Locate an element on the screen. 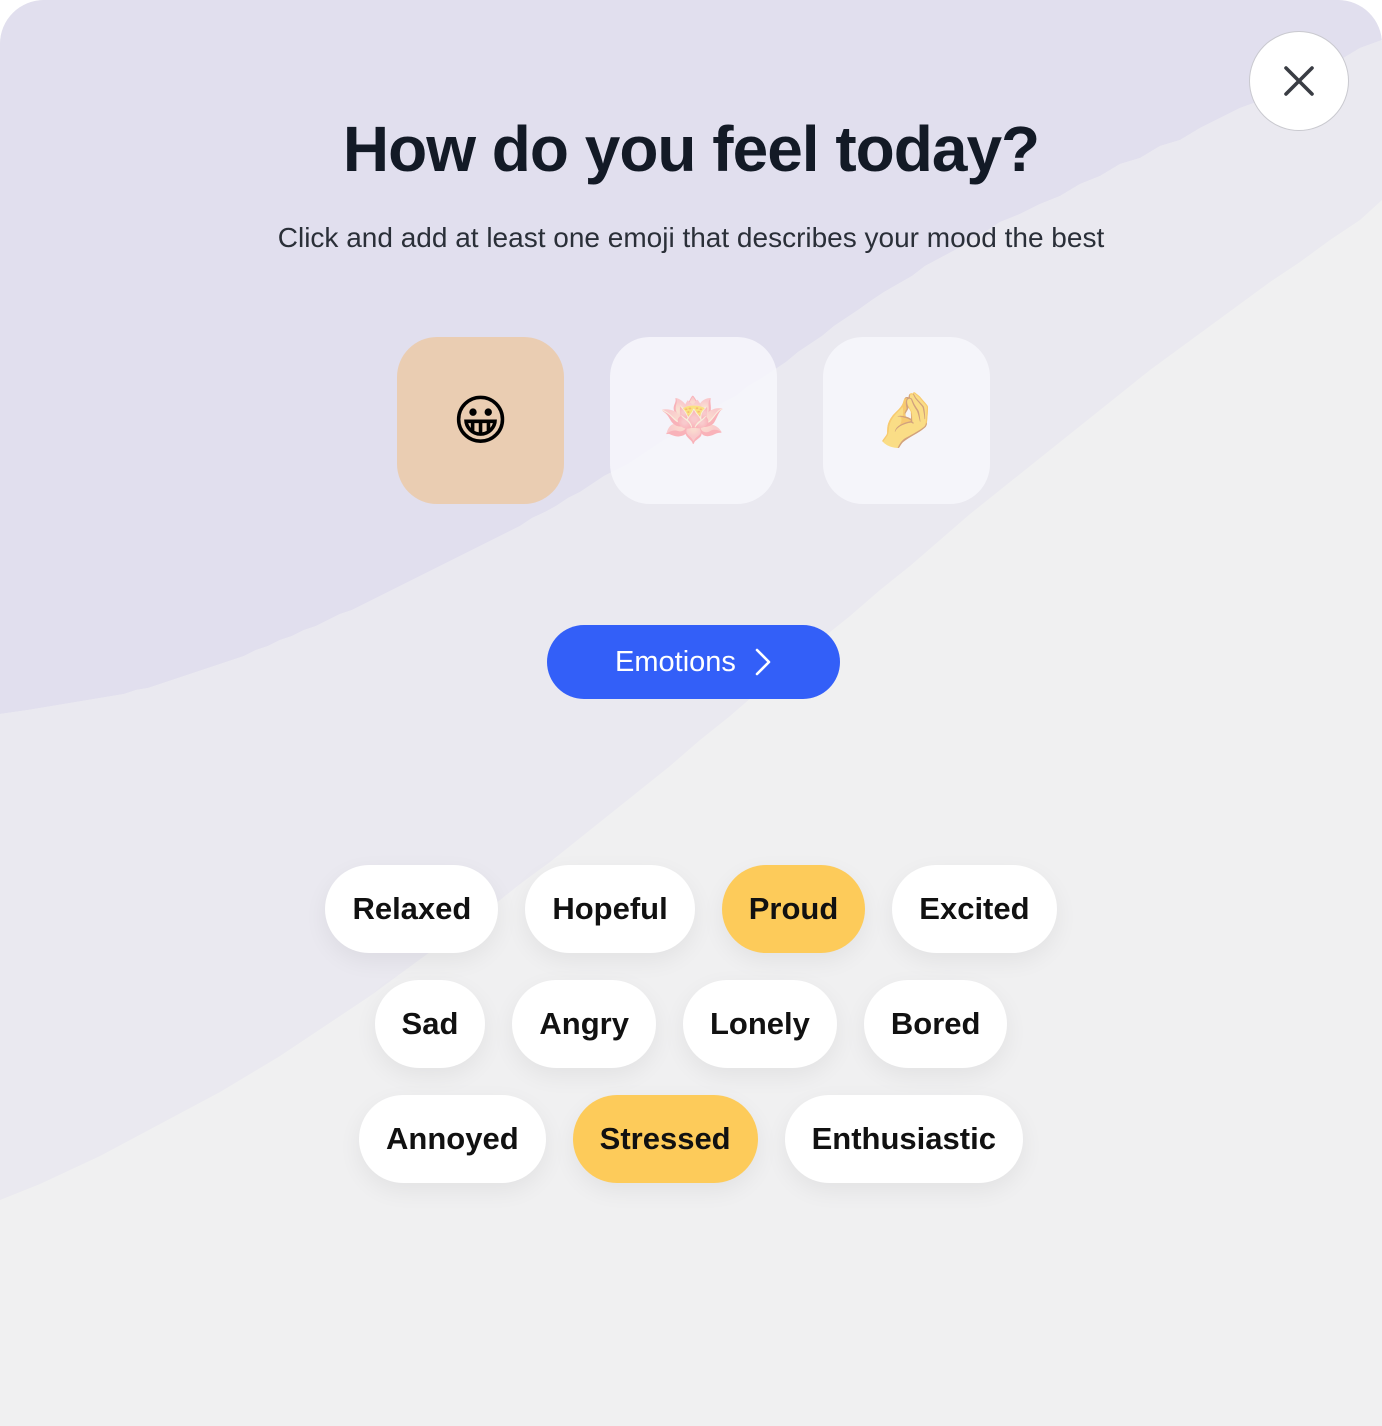 This screenshot has width=1382, height=1426. emotions-button-label: Emotions is located at coordinates (675, 661).